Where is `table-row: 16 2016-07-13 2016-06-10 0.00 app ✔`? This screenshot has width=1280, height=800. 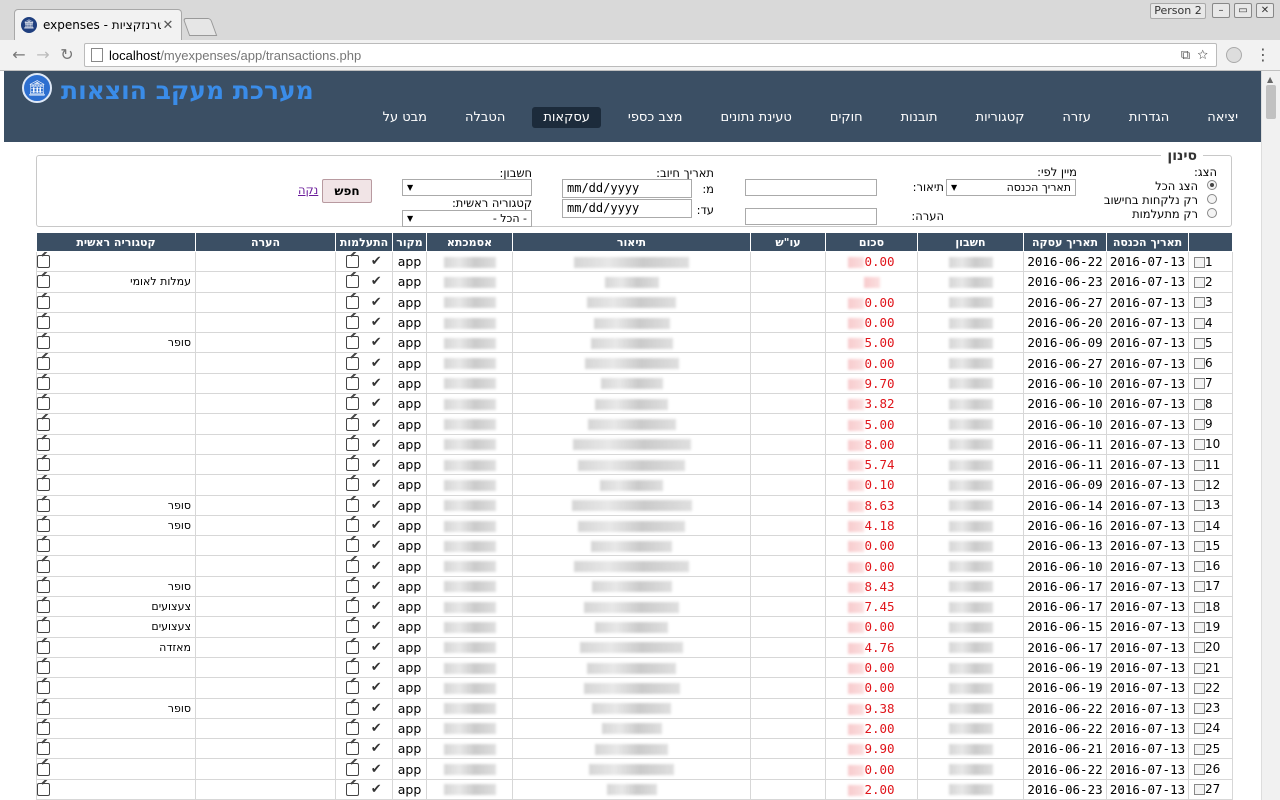 table-row: 16 2016-07-13 2016-06-10 0.00 app ✔ is located at coordinates (634, 566).